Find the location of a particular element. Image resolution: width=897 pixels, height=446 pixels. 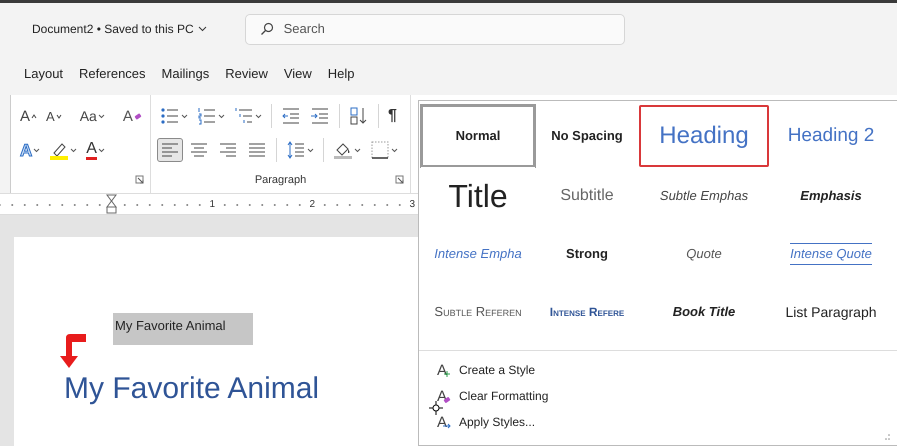

up-caret-icon is located at coordinates (34, 116).